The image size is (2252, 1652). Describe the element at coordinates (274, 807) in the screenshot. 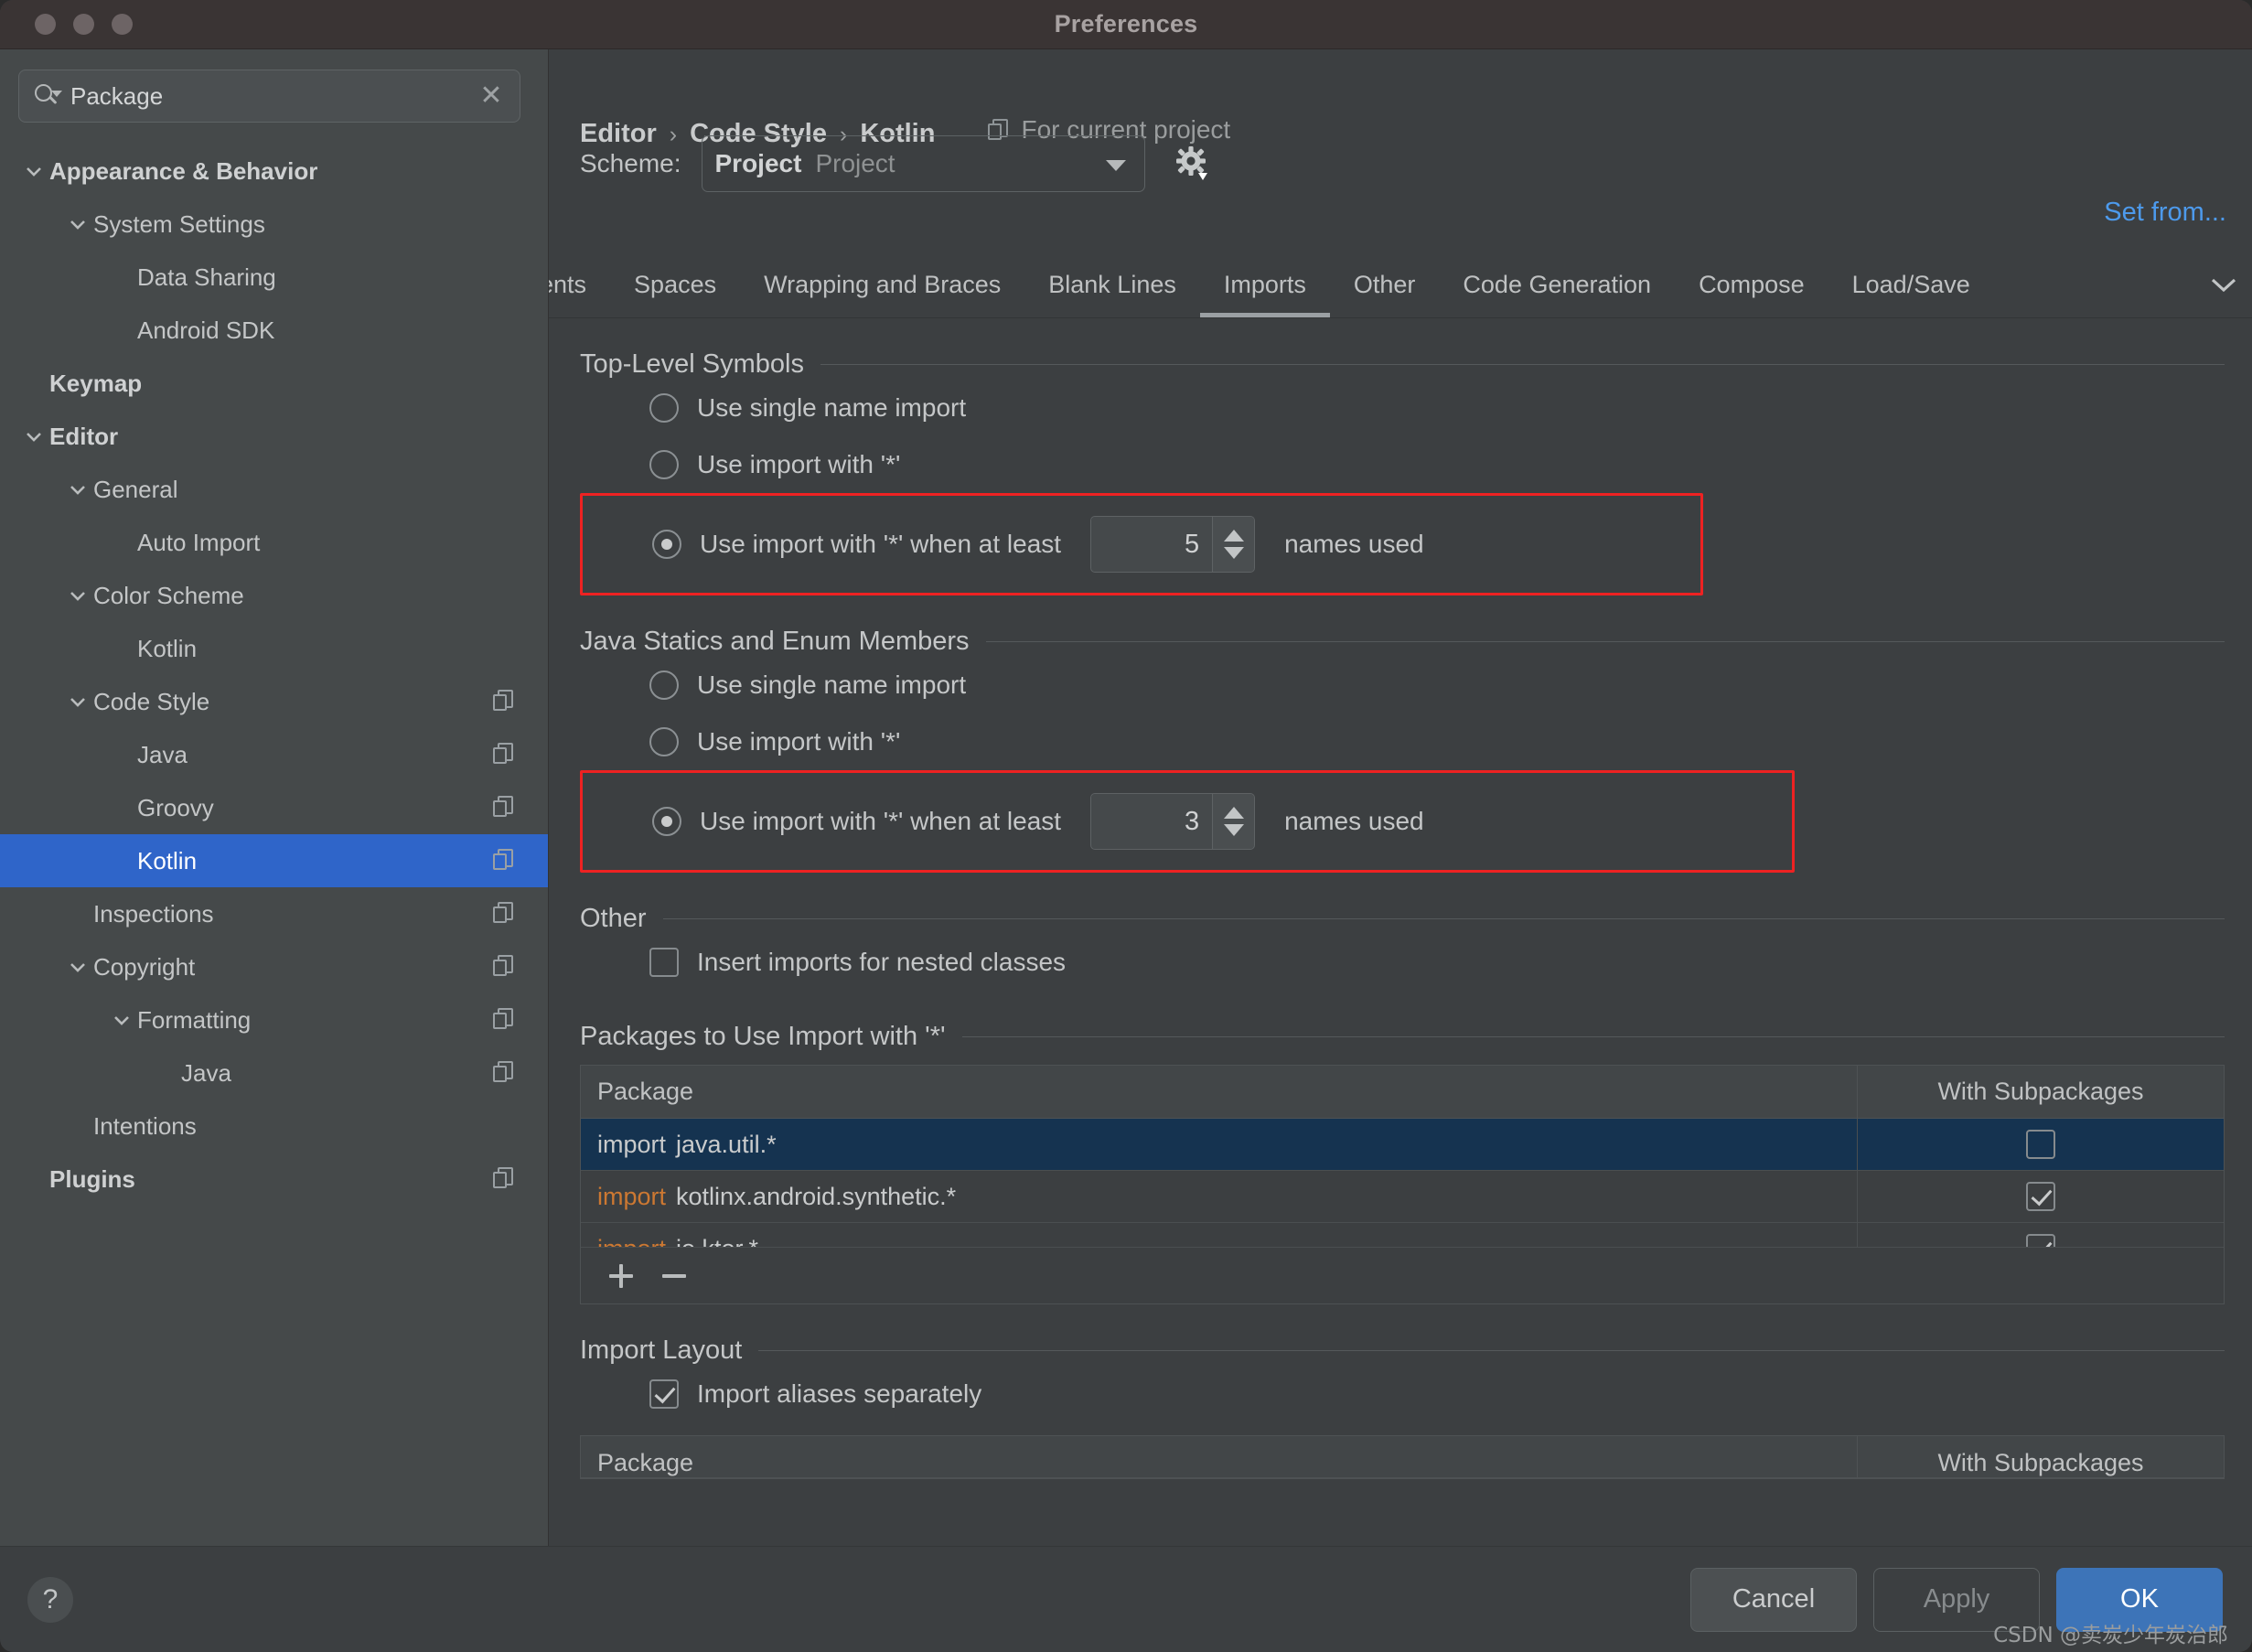

I see `sidebar-item-groovy: Groovy` at that location.